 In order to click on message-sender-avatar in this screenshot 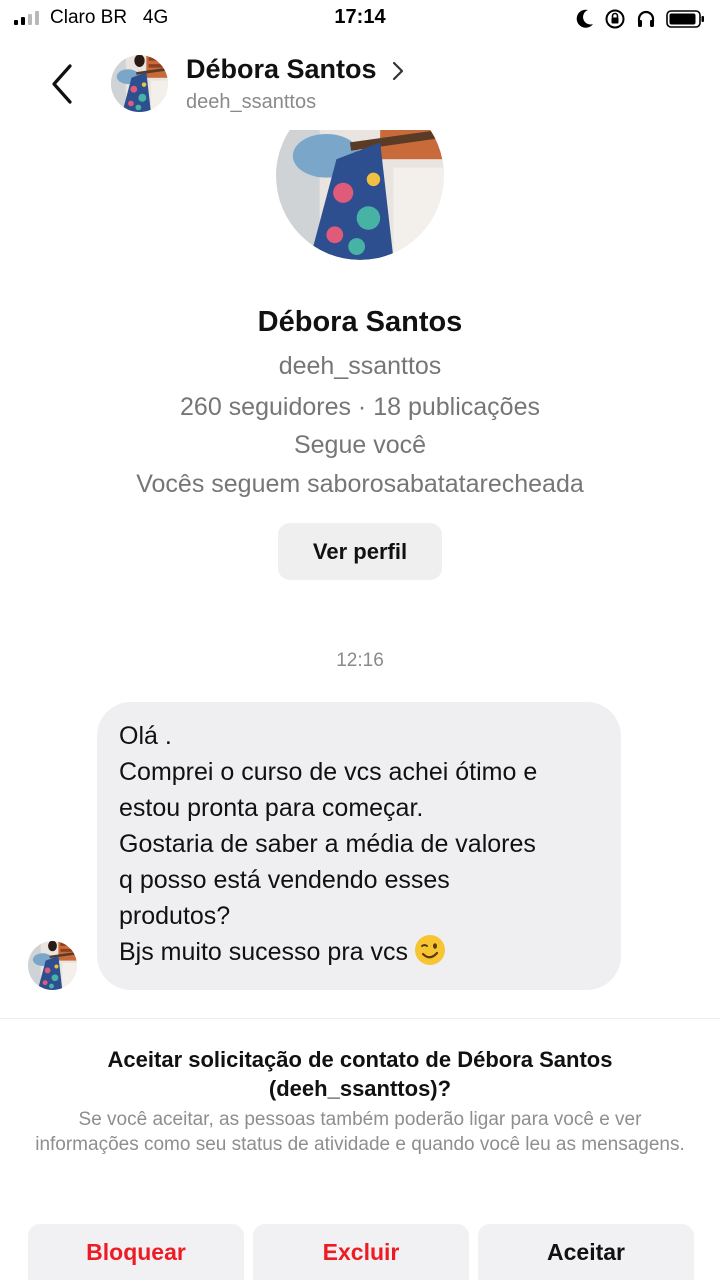, I will do `click(52, 965)`.